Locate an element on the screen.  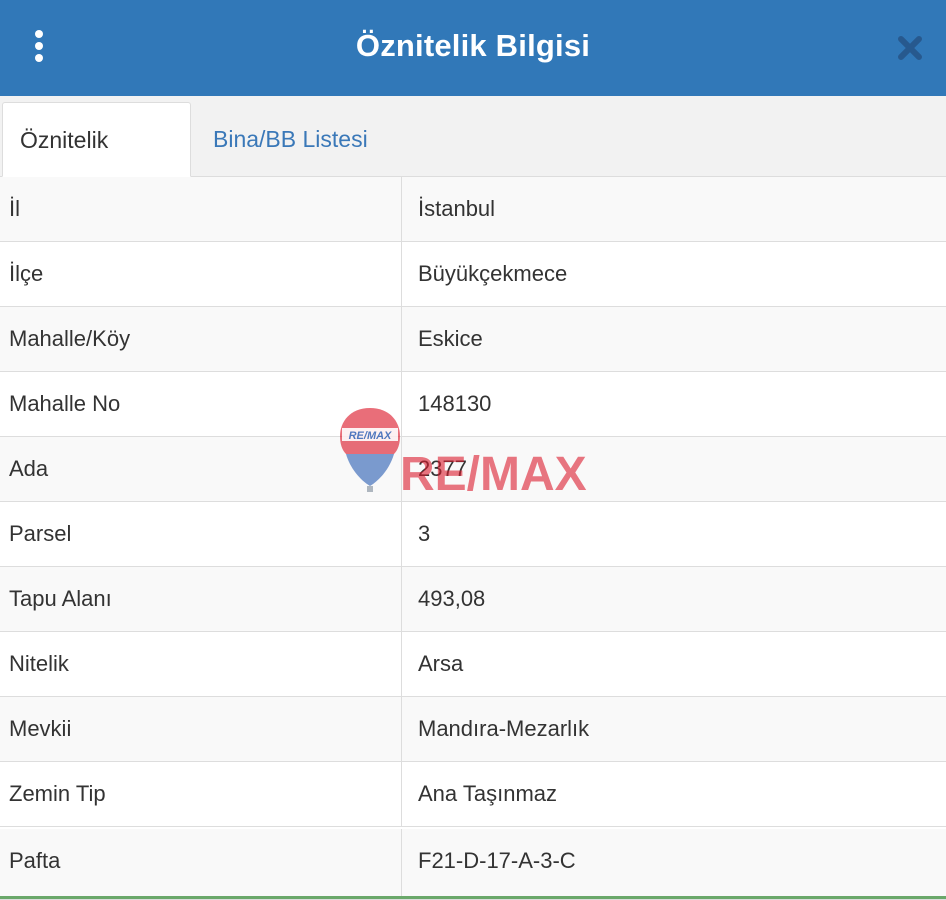
row-key: Ada is located at coordinates (29, 468).